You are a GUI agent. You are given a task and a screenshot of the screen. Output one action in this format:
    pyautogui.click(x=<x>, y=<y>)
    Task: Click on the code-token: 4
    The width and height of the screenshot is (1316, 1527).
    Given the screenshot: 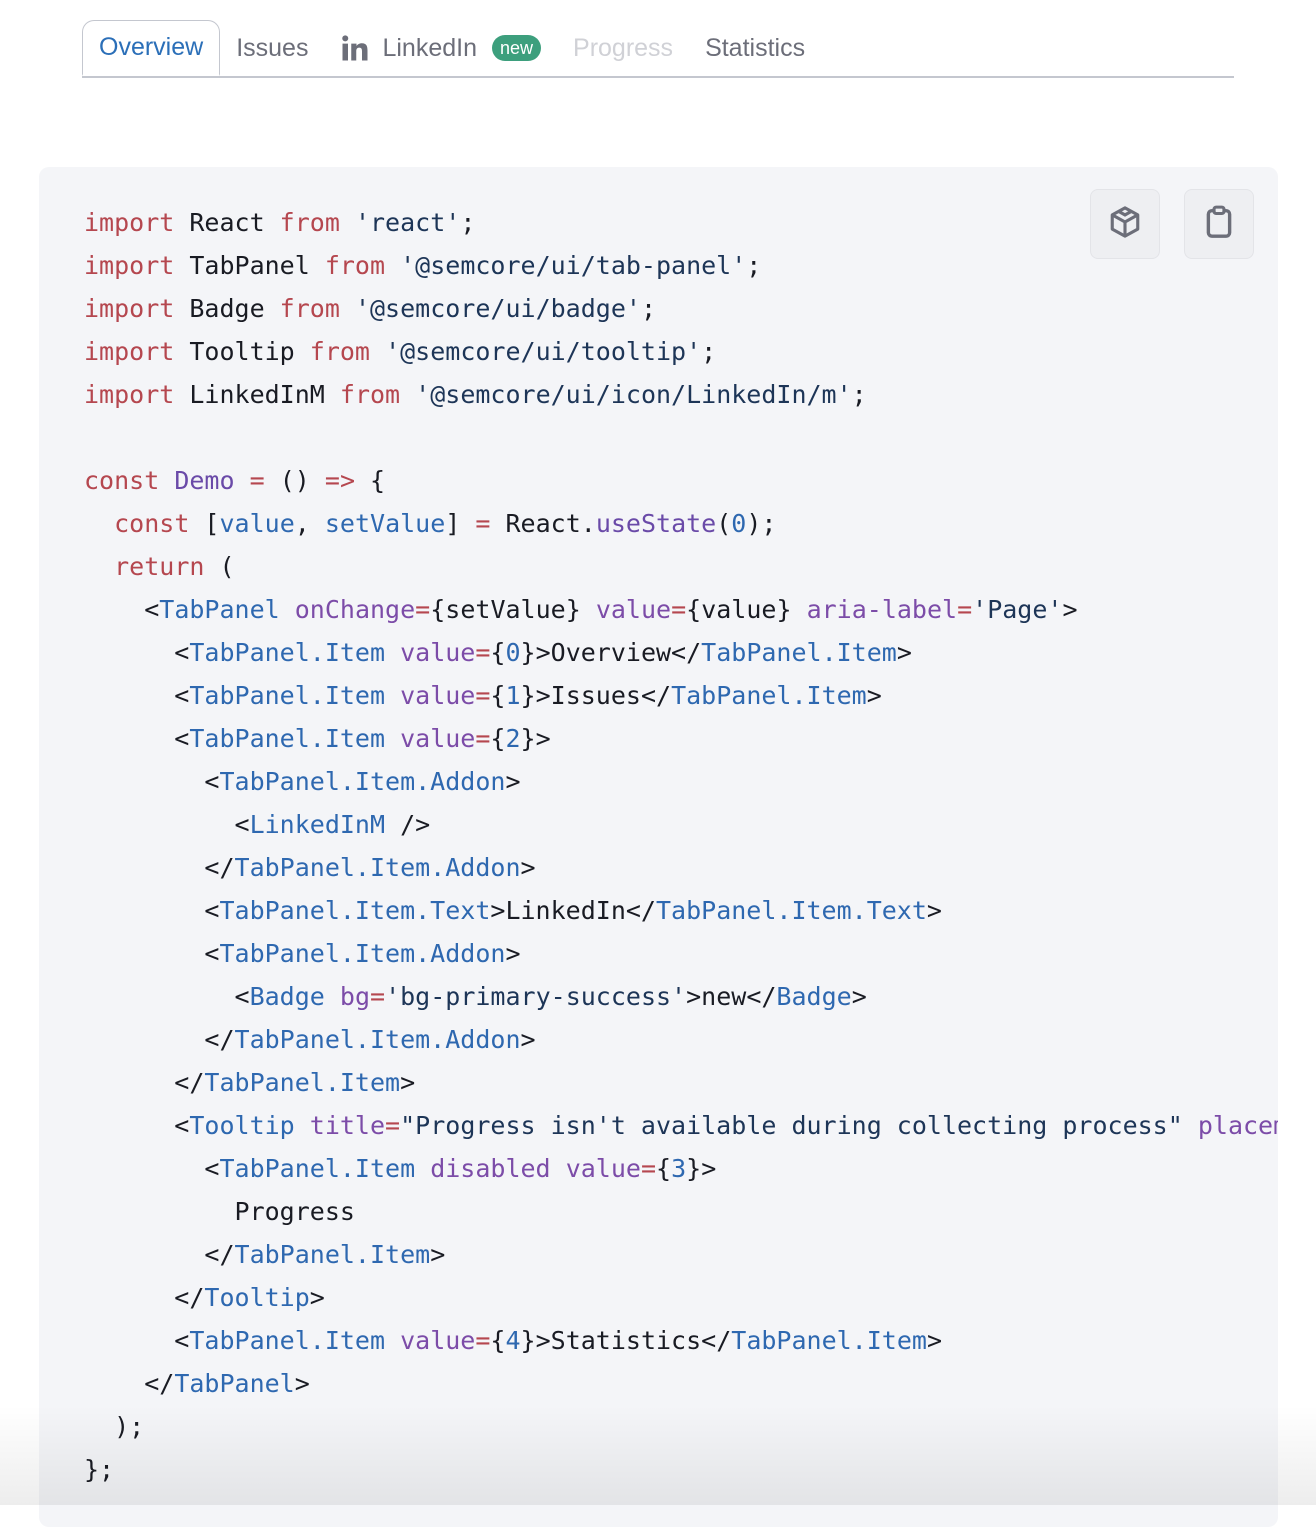 What is the action you would take?
    pyautogui.click(x=513, y=1340)
    